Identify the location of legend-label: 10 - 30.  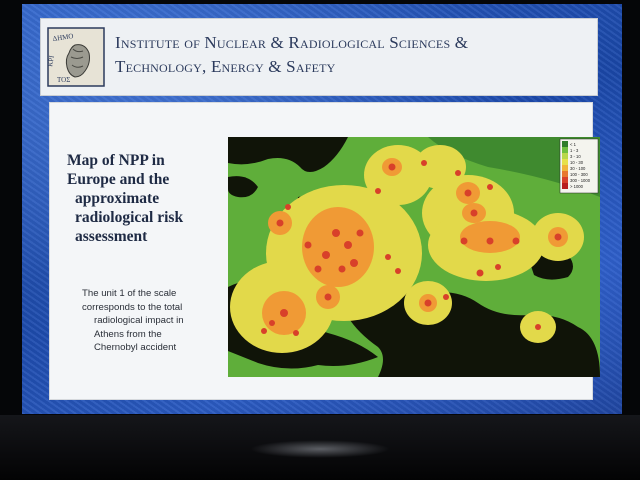
(577, 162).